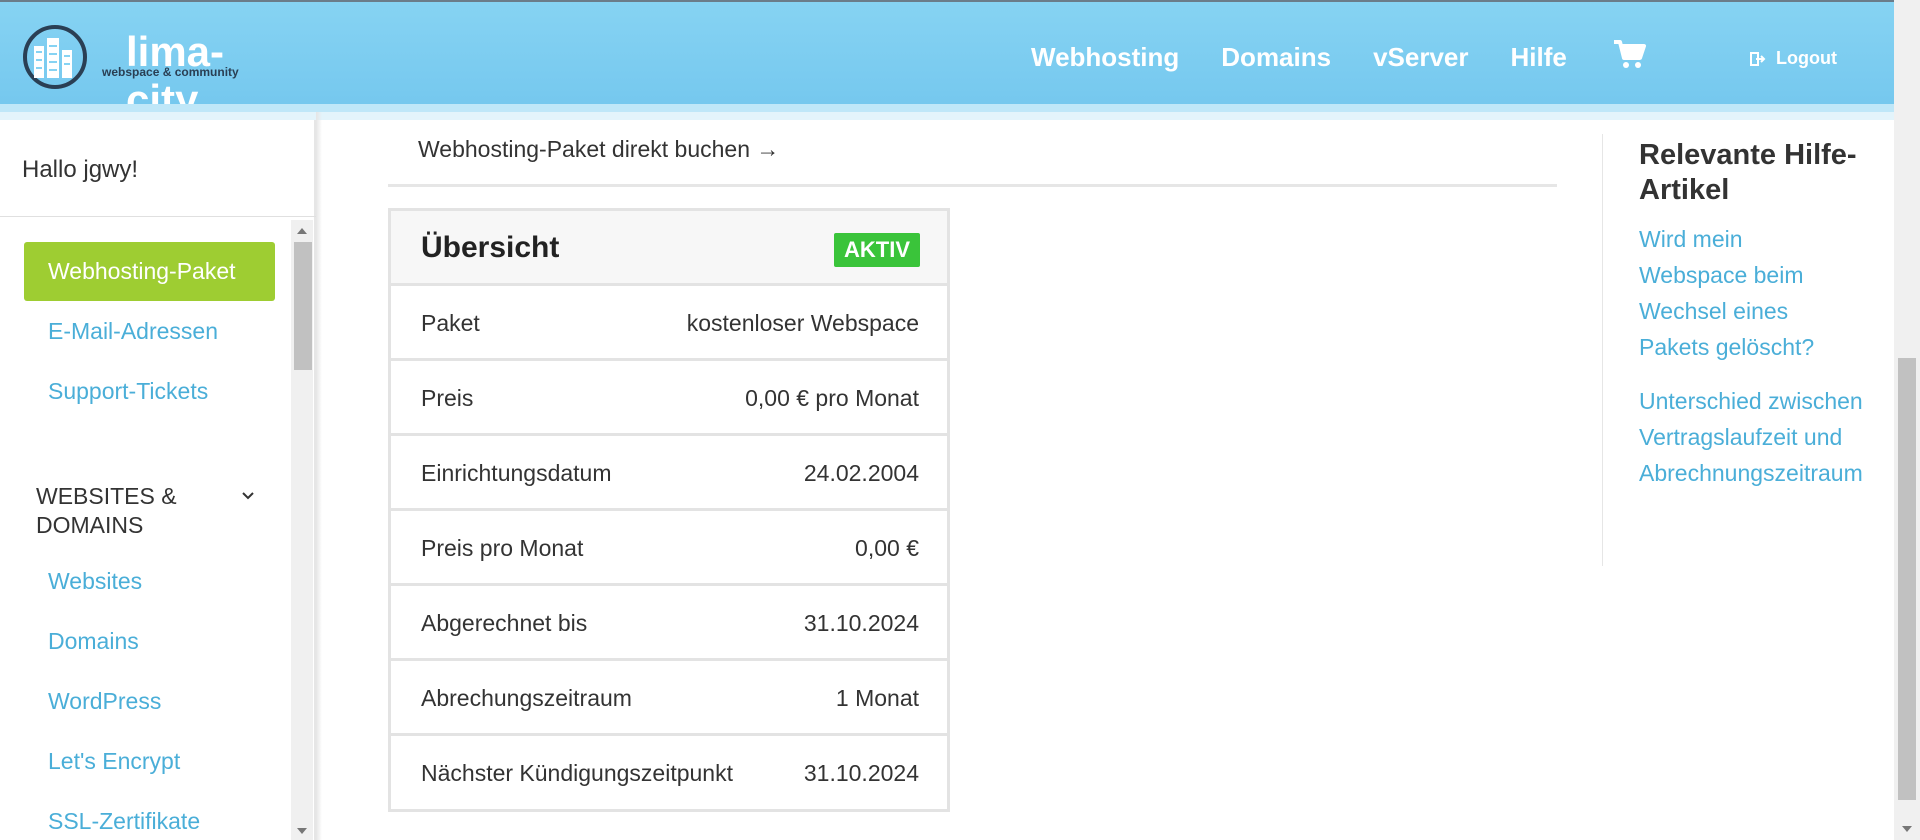 The image size is (1920, 840). I want to click on logout-button: Logout, so click(1793, 58).